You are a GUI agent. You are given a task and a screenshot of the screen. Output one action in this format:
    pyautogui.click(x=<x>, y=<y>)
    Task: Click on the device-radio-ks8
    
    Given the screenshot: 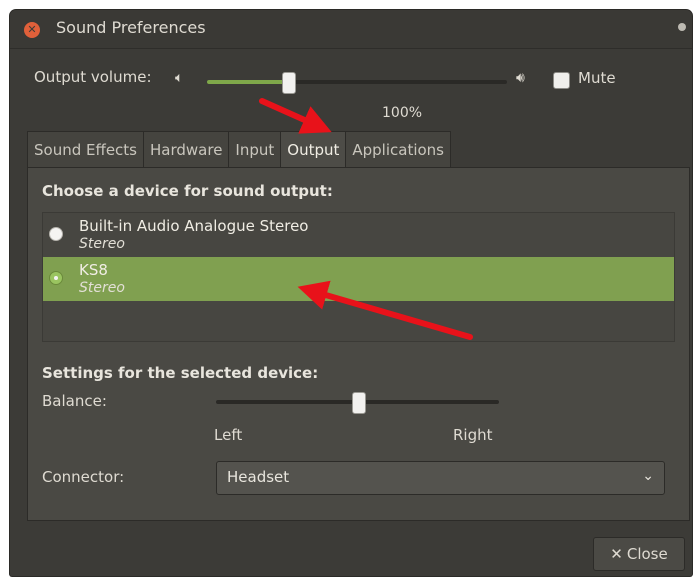 What is the action you would take?
    pyautogui.click(x=56, y=278)
    